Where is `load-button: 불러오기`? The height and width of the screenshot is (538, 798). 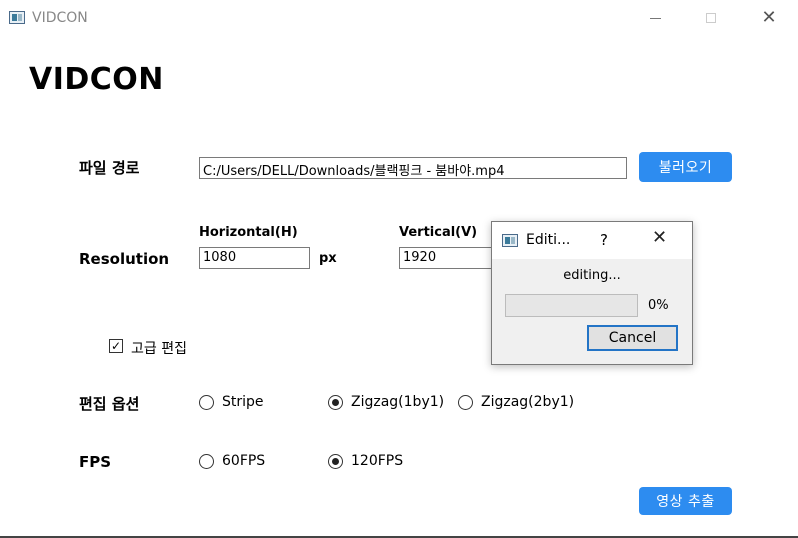
load-button: 불러오기 is located at coordinates (685, 167).